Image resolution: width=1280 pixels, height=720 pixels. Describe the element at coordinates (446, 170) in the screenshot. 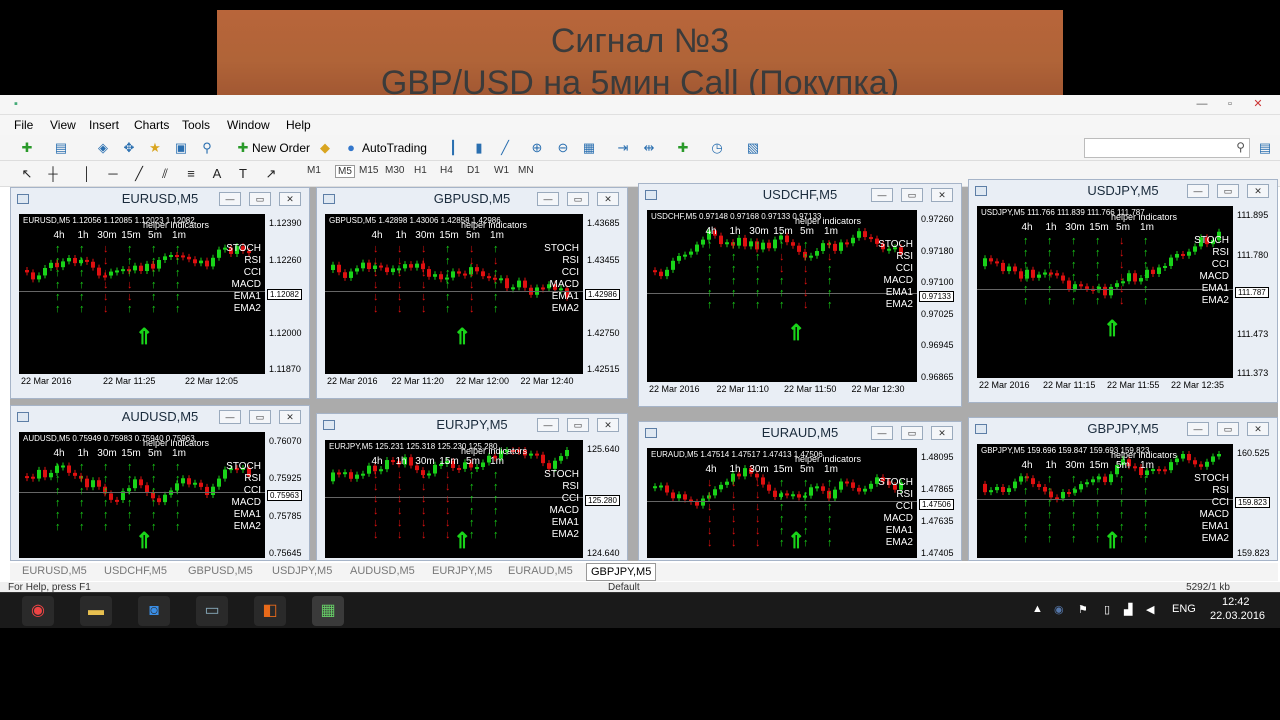

I see `timeframe-h4: H4` at that location.